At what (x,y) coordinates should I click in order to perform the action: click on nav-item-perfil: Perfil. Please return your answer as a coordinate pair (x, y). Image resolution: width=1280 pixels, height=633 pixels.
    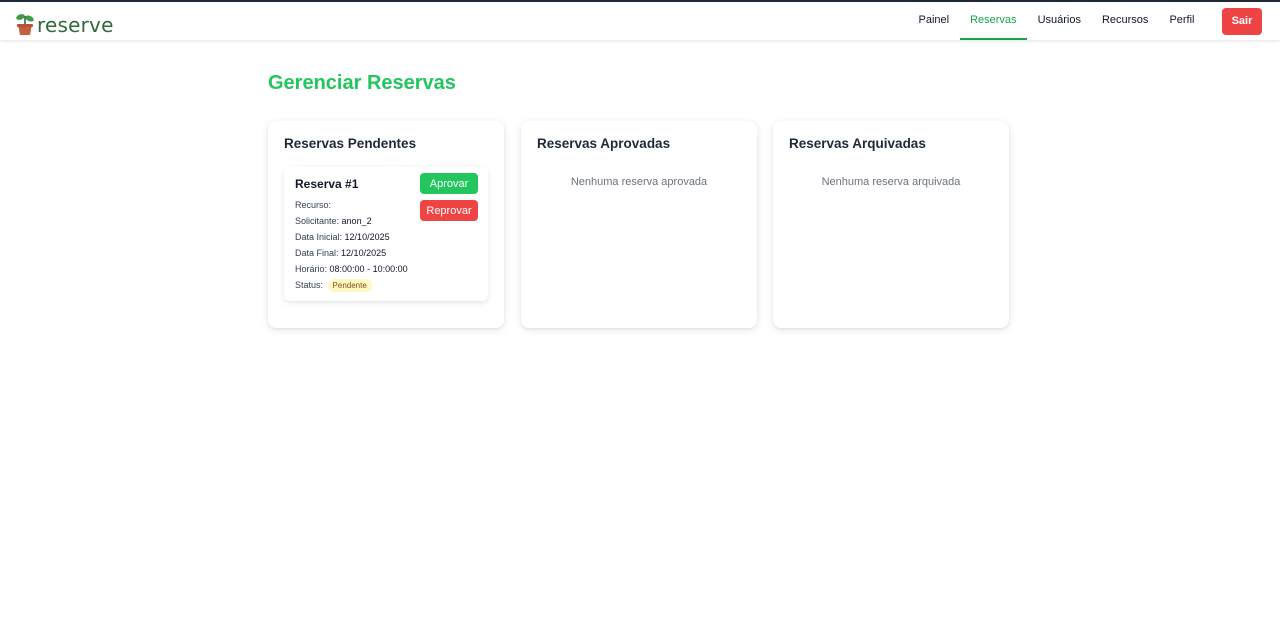
    Looking at the image, I should click on (1182, 21).